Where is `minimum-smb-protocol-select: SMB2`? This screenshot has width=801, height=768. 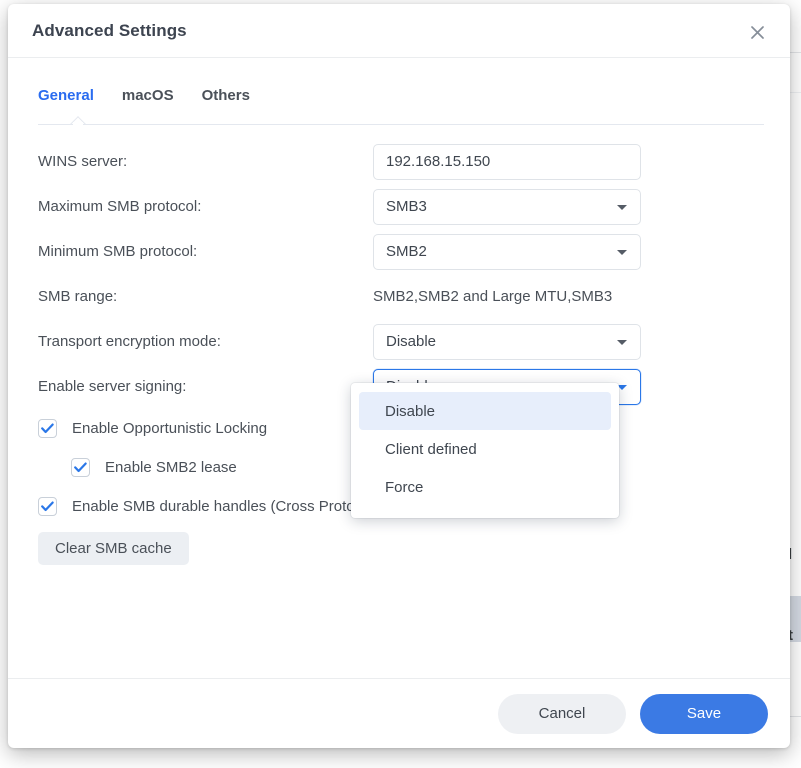
minimum-smb-protocol-select: SMB2 is located at coordinates (507, 251).